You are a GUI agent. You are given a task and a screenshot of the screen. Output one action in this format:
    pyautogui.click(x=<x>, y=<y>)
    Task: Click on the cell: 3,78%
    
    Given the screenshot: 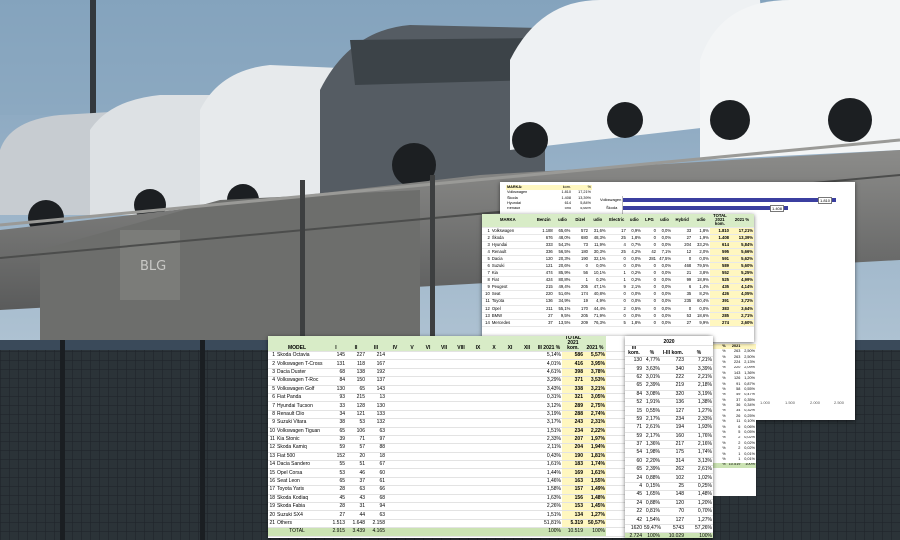 What is the action you would take?
    pyautogui.click(x=595, y=373)
    